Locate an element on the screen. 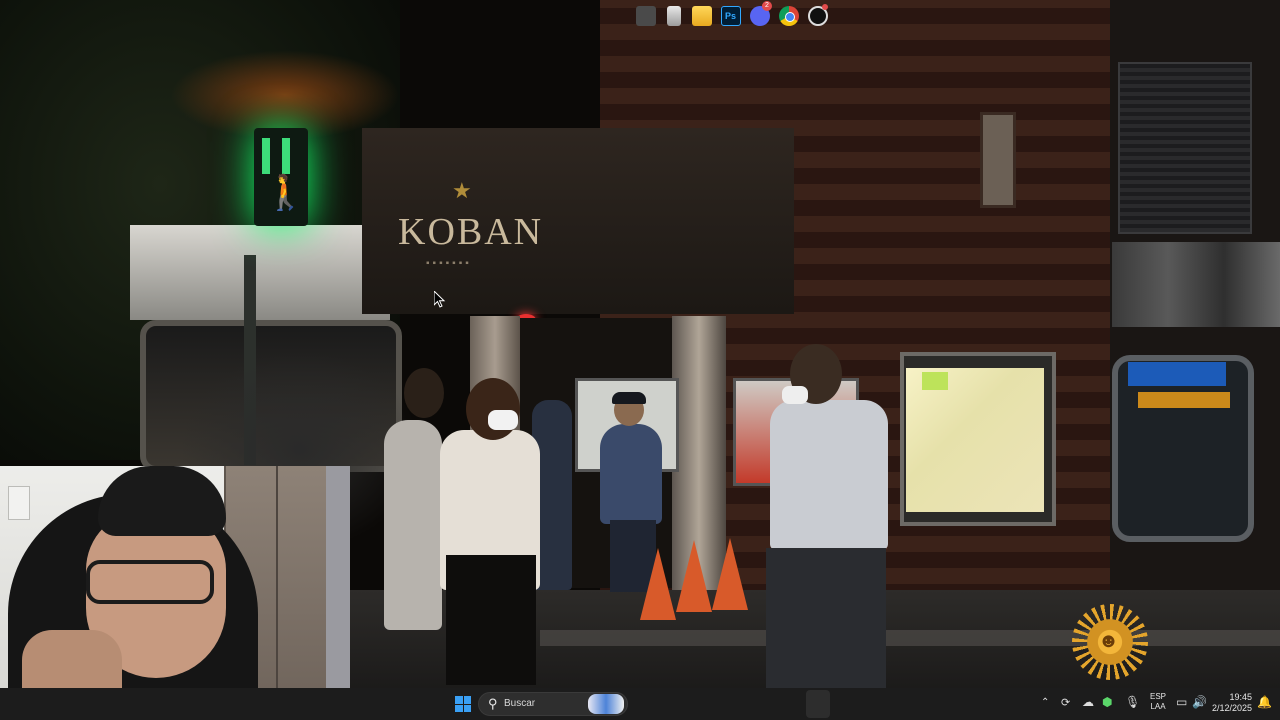 The width and height of the screenshot is (1280, 720). clock-time: 19:45 is located at coordinates (1240, 697).